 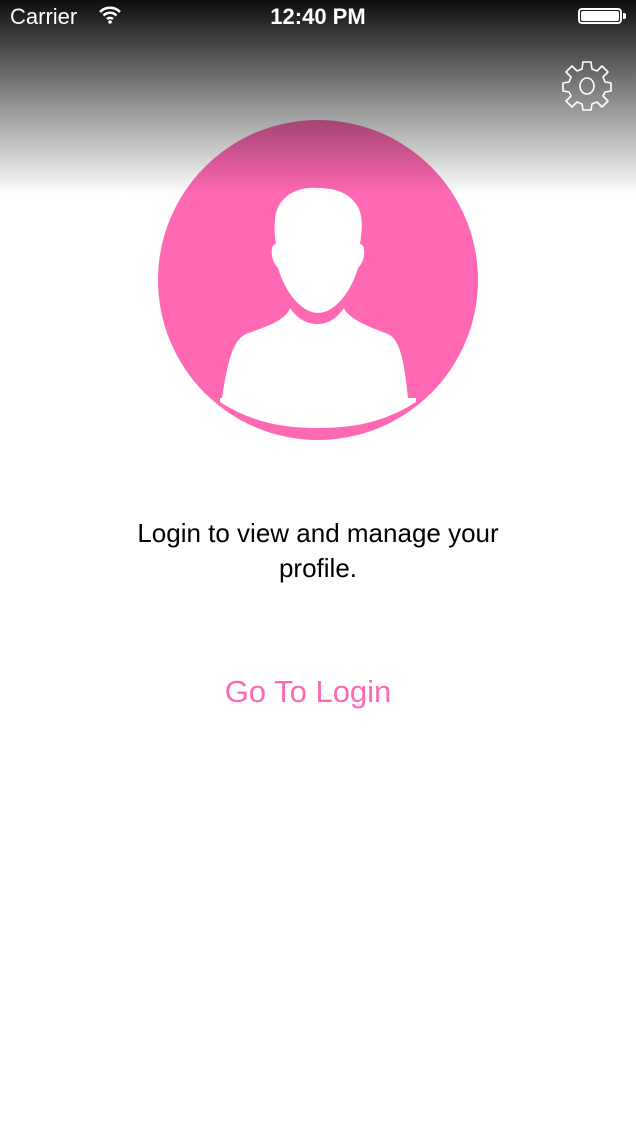 What do you see at coordinates (318, 550) in the screenshot?
I see `login-prompt-message: Login to view and manage your profile.` at bounding box center [318, 550].